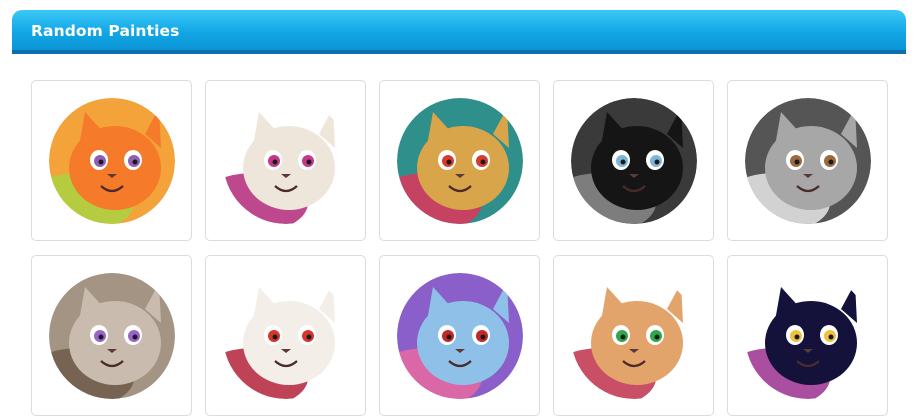 This screenshot has width=918, height=420. I want to click on dark-elf-painty, so click(633, 160).